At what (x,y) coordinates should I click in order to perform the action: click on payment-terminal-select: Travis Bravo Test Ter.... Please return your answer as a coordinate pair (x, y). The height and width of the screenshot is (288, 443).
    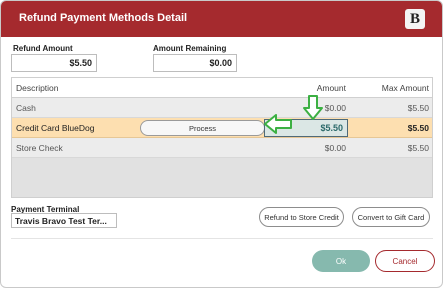
    Looking at the image, I should click on (64, 220).